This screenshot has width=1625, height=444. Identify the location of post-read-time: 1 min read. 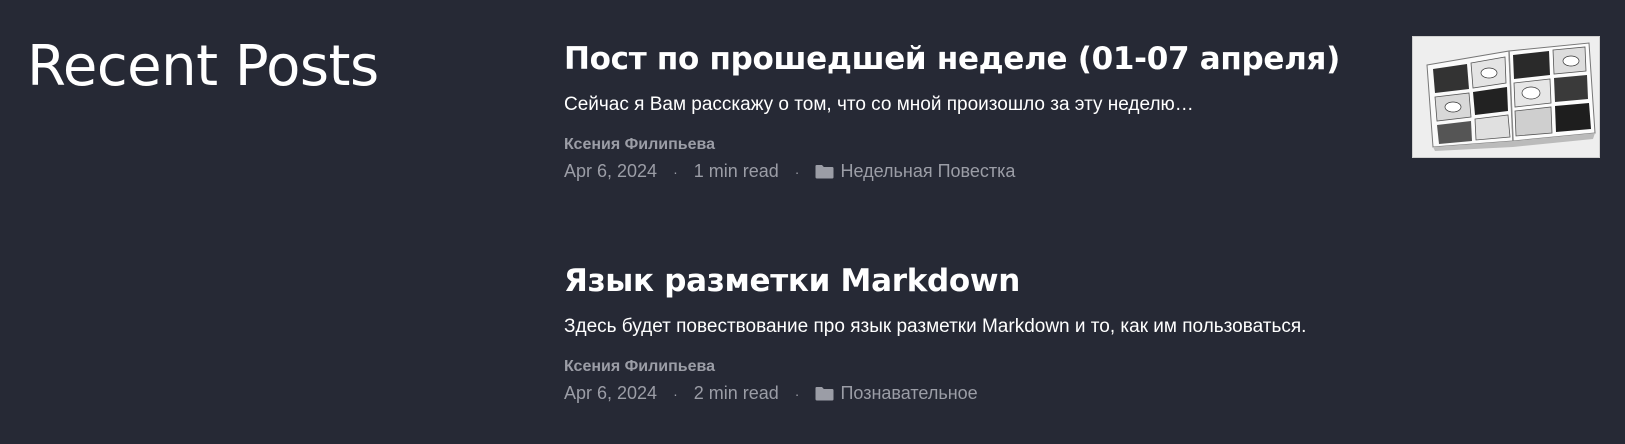
(736, 171).